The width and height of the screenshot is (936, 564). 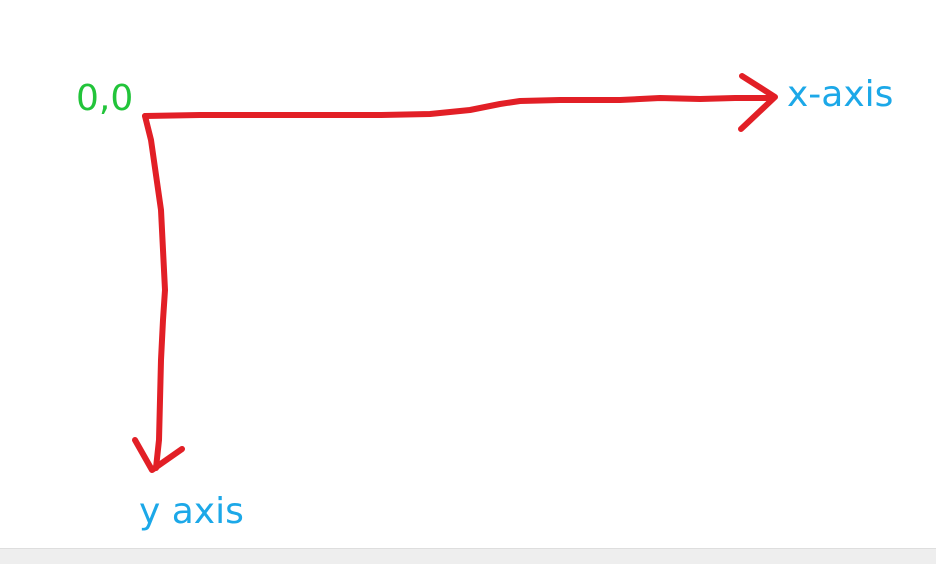 What do you see at coordinates (840, 94) in the screenshot?
I see `x-axis-label: x-axis` at bounding box center [840, 94].